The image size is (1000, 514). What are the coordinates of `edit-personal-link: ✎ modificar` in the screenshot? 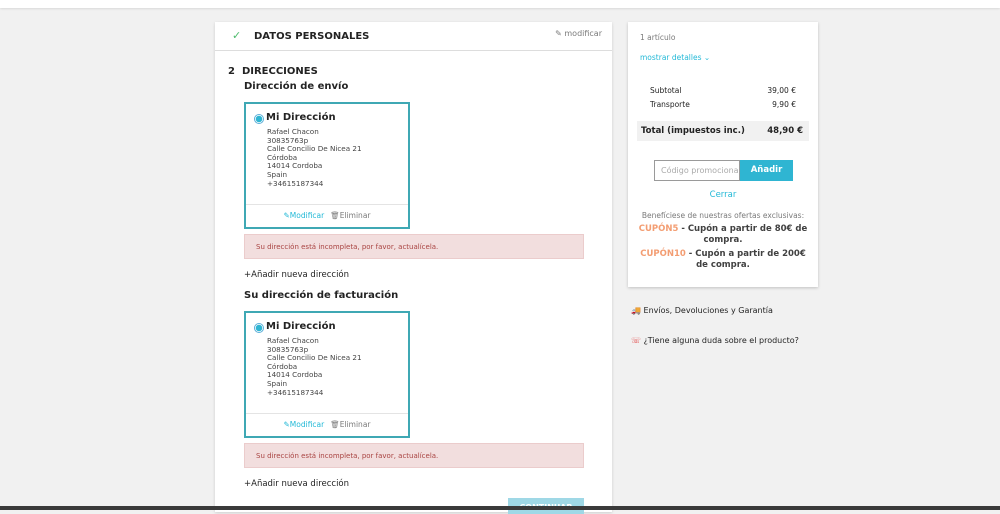 It's located at (578, 33).